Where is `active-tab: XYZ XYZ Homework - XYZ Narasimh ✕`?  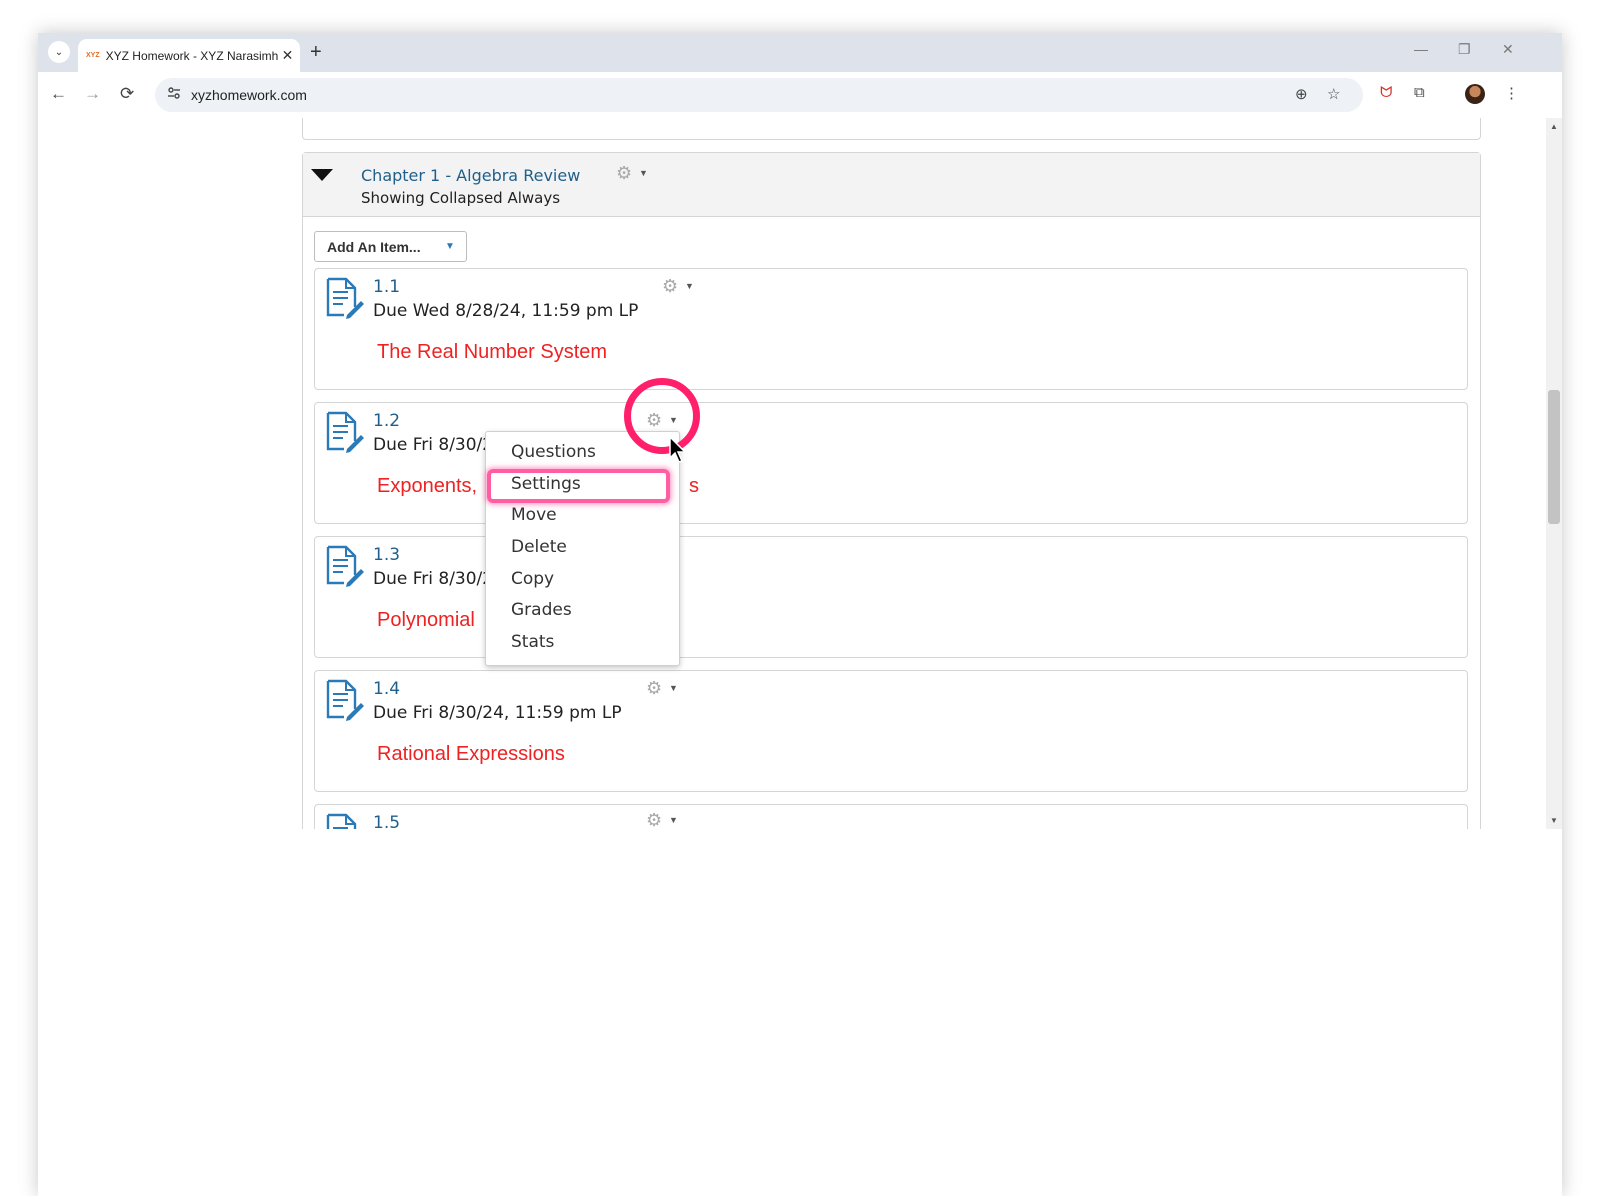 active-tab: XYZ XYZ Homework - XYZ Narasimh ✕ is located at coordinates (189, 55).